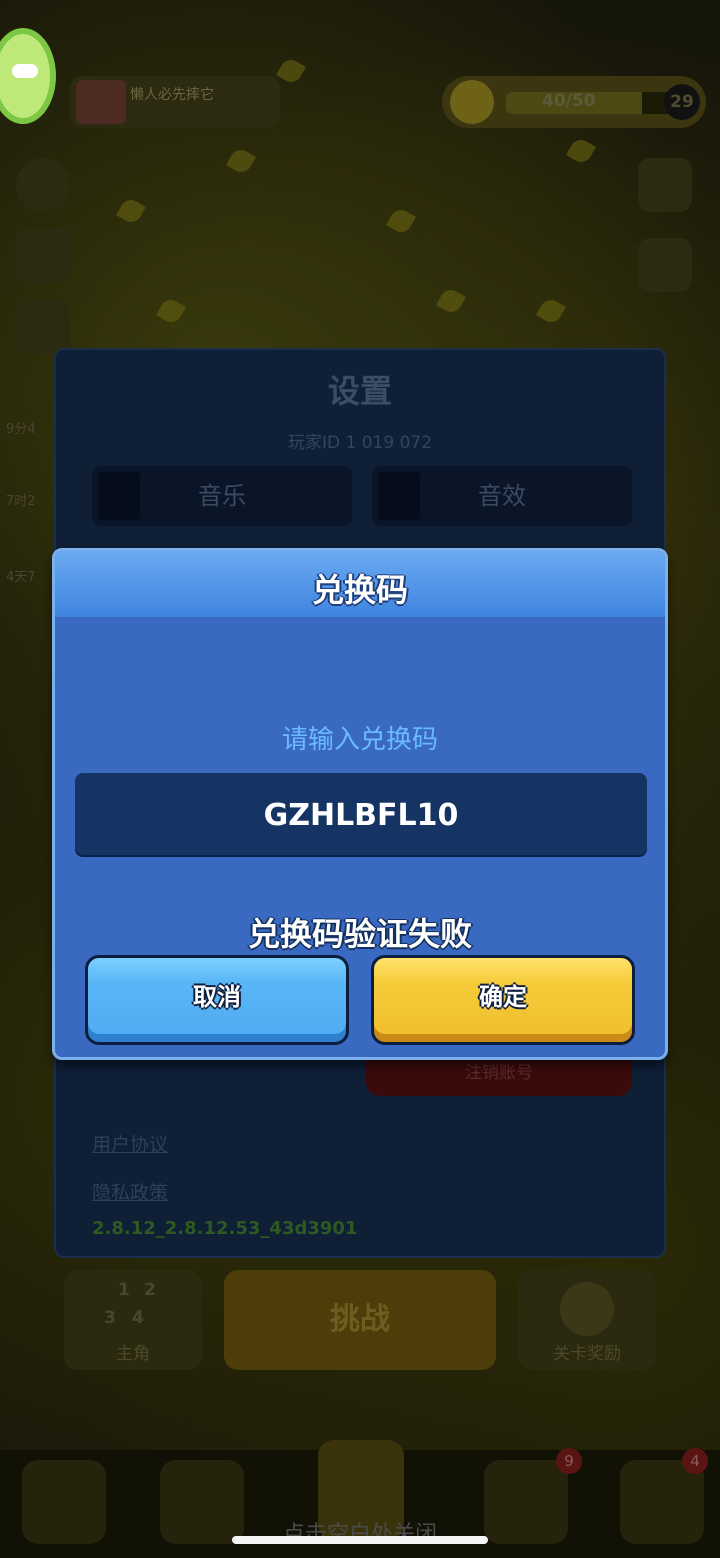  I want to click on error-message: 兑换码验证失败, so click(359, 934).